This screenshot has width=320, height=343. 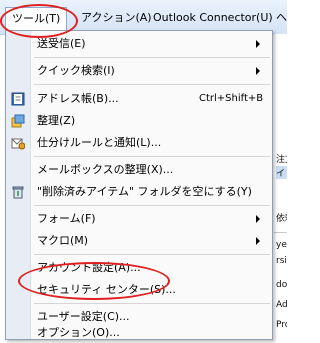 I want to click on menu-item-label: 送受信(E), so click(x=61, y=43).